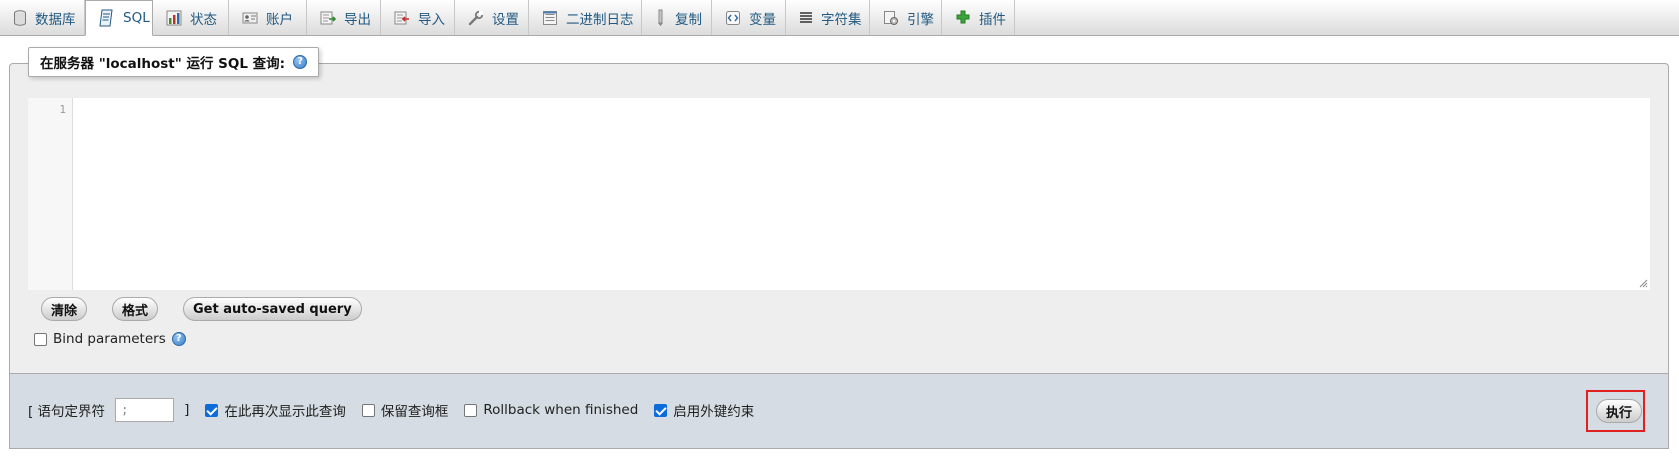 The width and height of the screenshot is (1679, 459). I want to click on variables-icon, so click(733, 18).